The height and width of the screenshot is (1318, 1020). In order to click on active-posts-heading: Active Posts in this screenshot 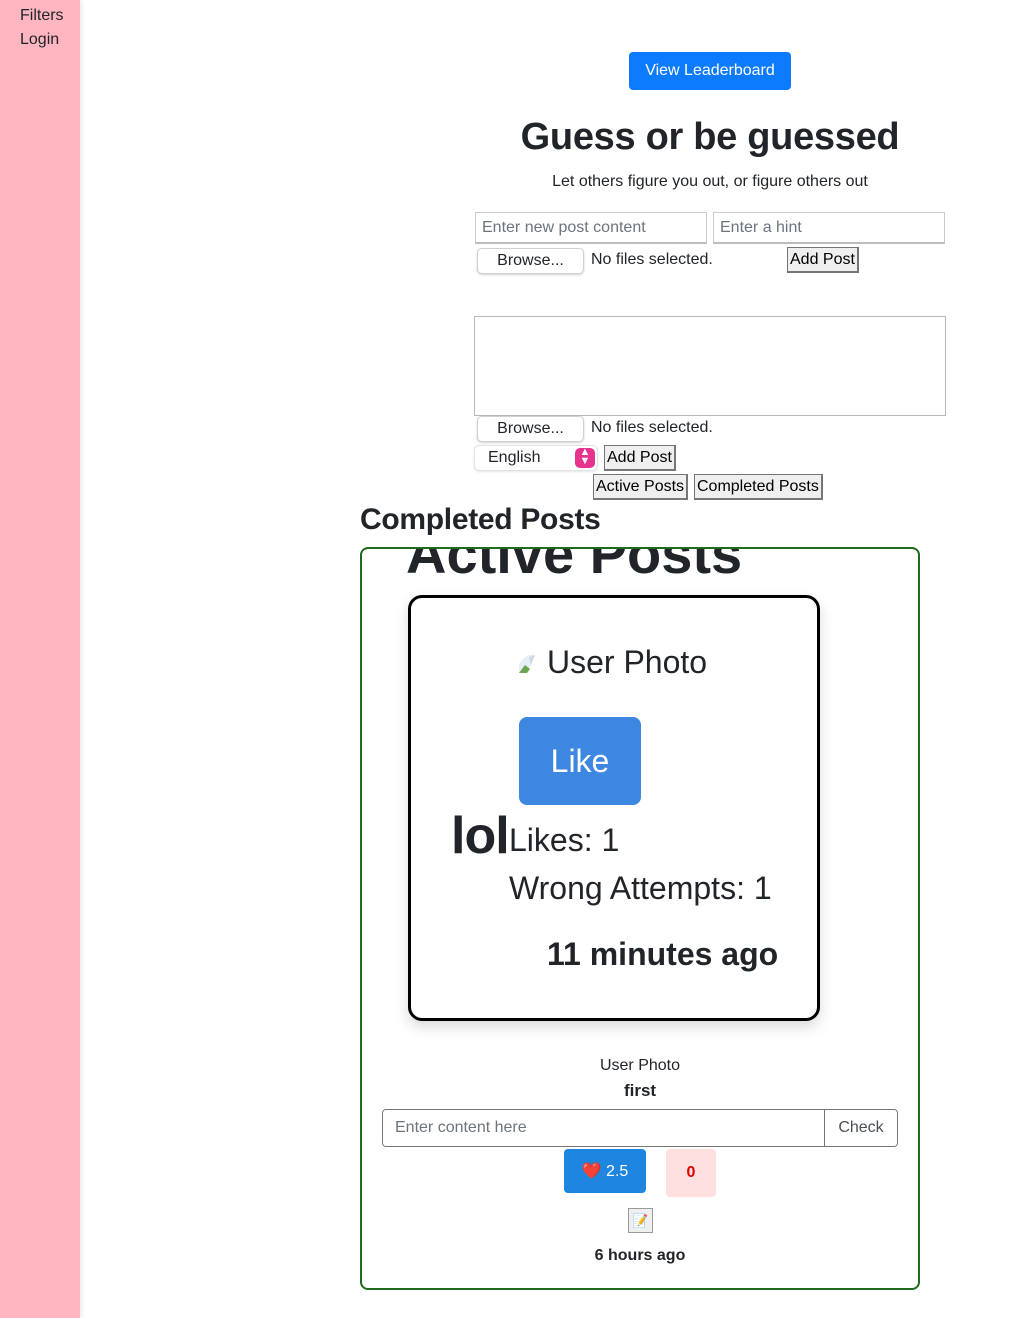, I will do `click(574, 566)`.